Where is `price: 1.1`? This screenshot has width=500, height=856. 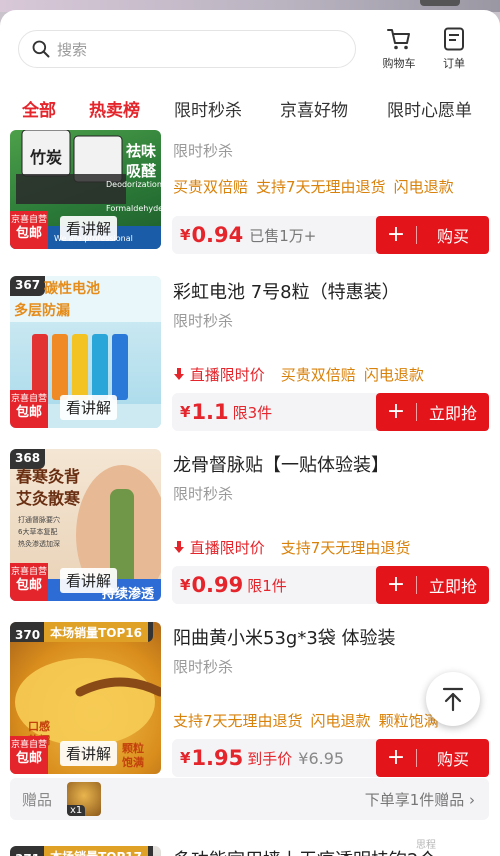 price: 1.1 is located at coordinates (210, 412).